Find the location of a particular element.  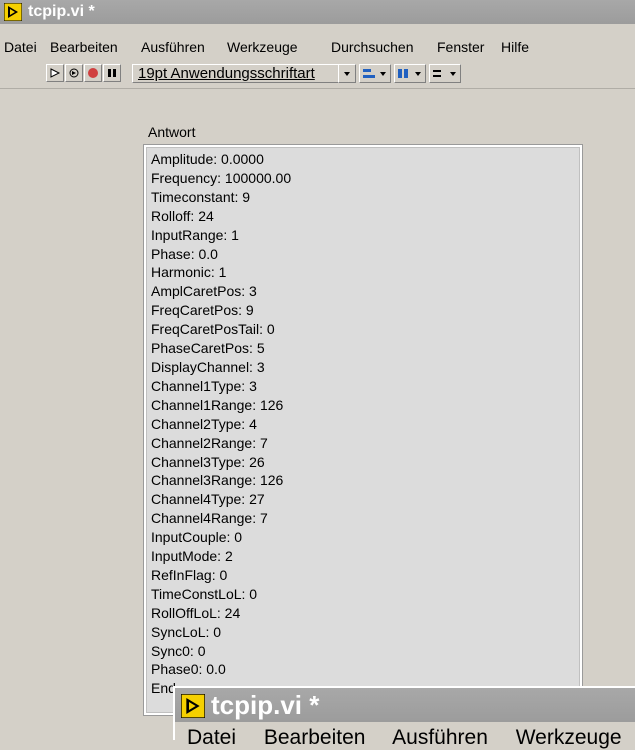

overlay-menu-werkzeuge: Werkzeuge is located at coordinates (569, 737).